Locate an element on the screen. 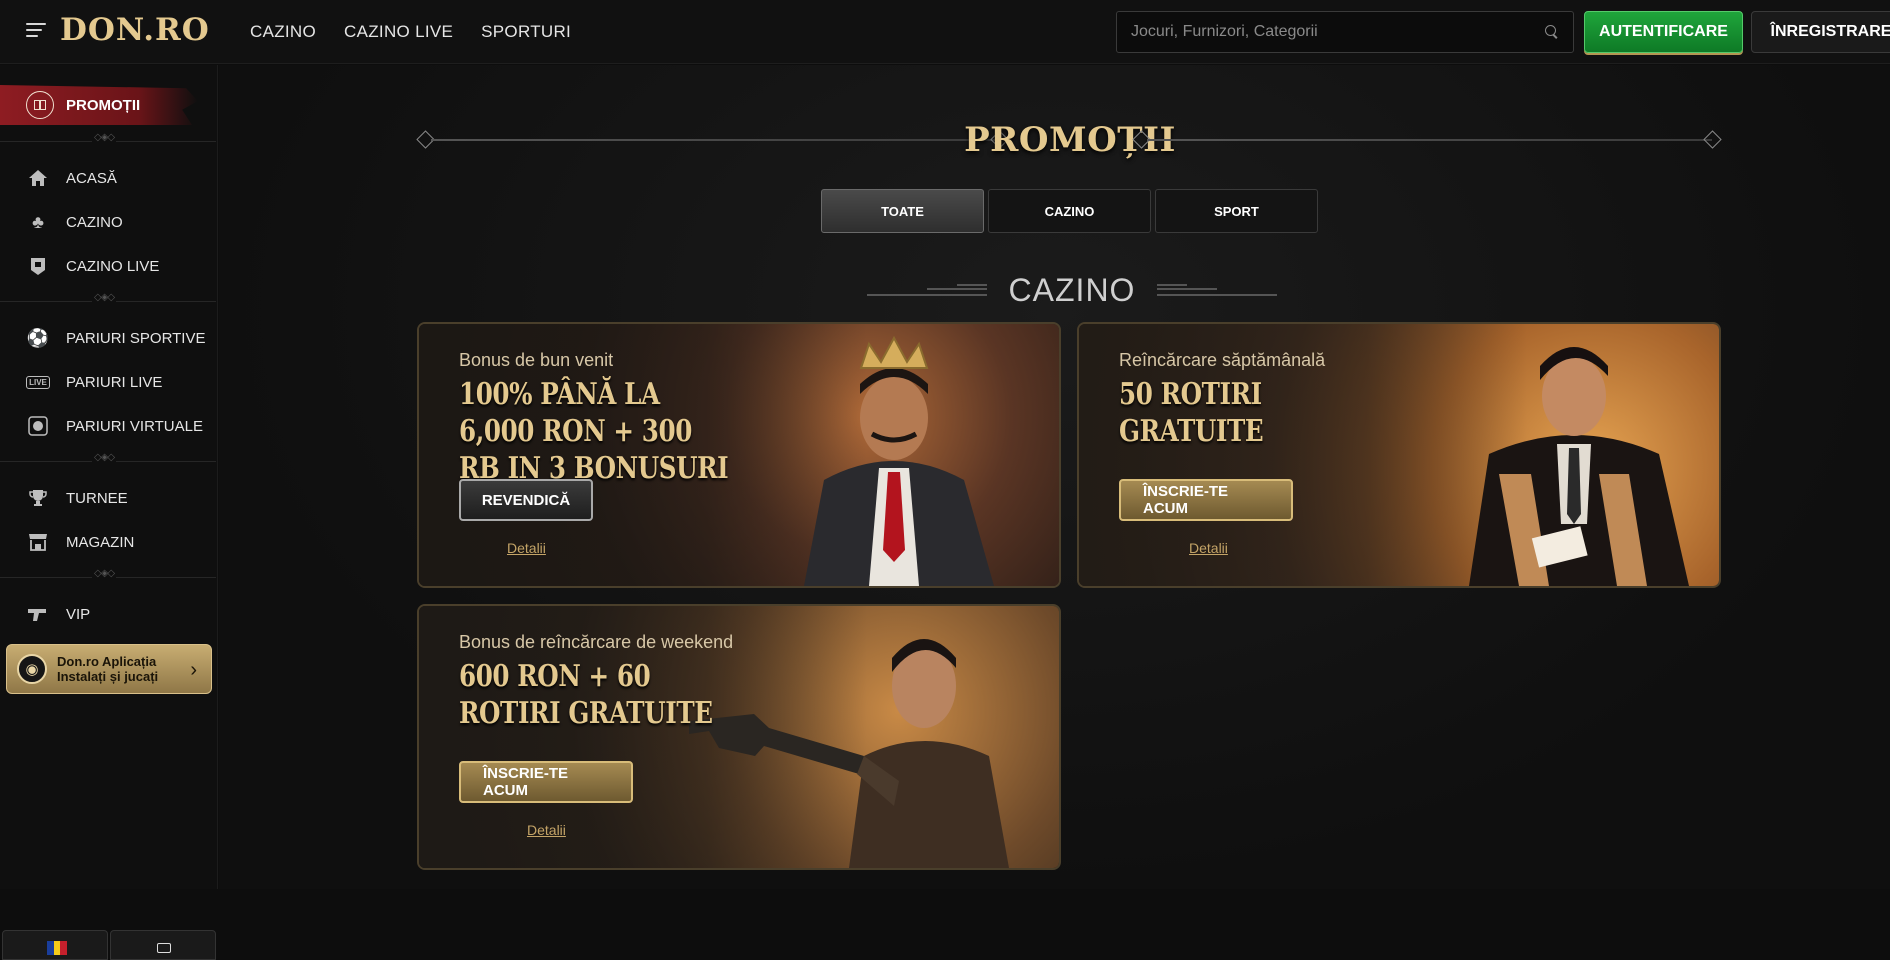 This screenshot has width=1890, height=960. sidebar-item-turnee: TURNEE is located at coordinates (77, 498).